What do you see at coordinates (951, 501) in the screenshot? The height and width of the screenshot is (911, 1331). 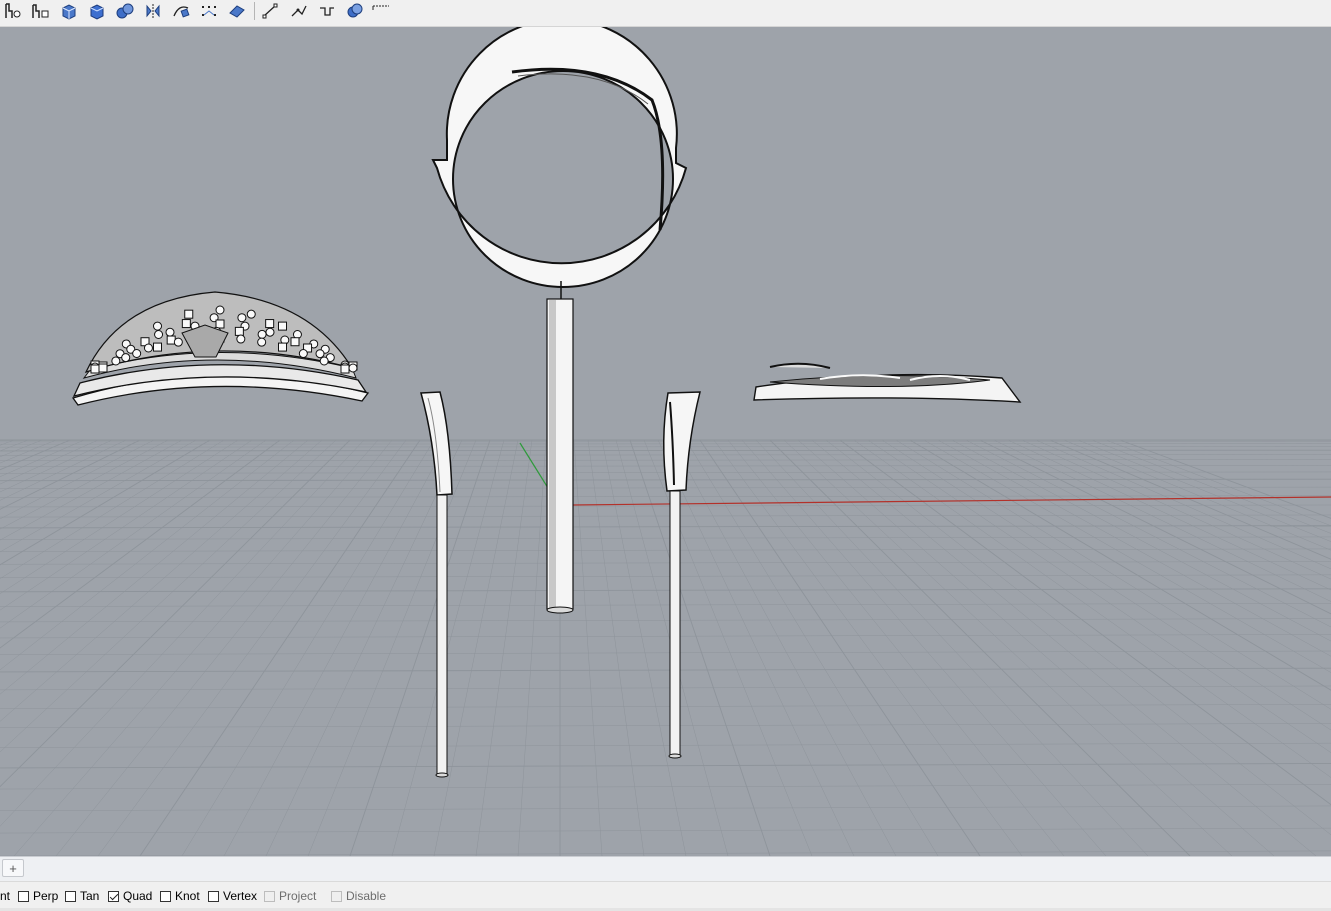 I see `x-axis-line` at bounding box center [951, 501].